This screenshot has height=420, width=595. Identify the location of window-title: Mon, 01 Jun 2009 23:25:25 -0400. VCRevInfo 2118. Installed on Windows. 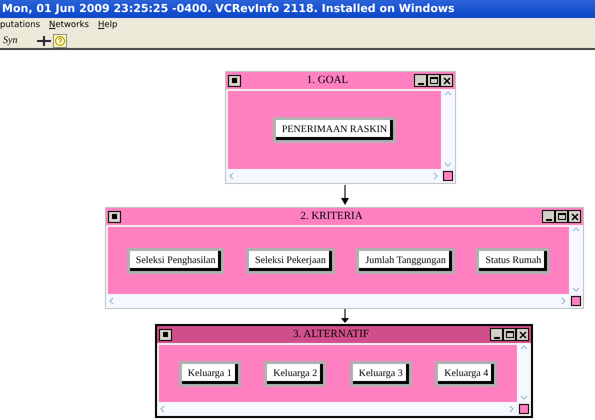
(228, 8).